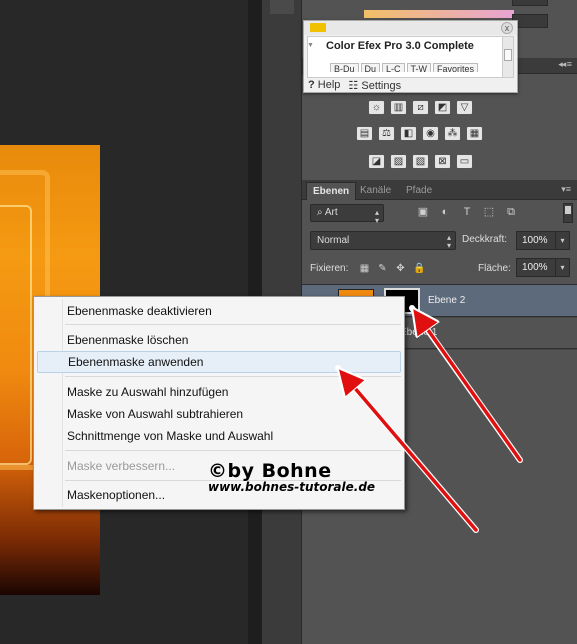 This screenshot has width=577, height=644. I want to click on scrollbar, so click(508, 57).